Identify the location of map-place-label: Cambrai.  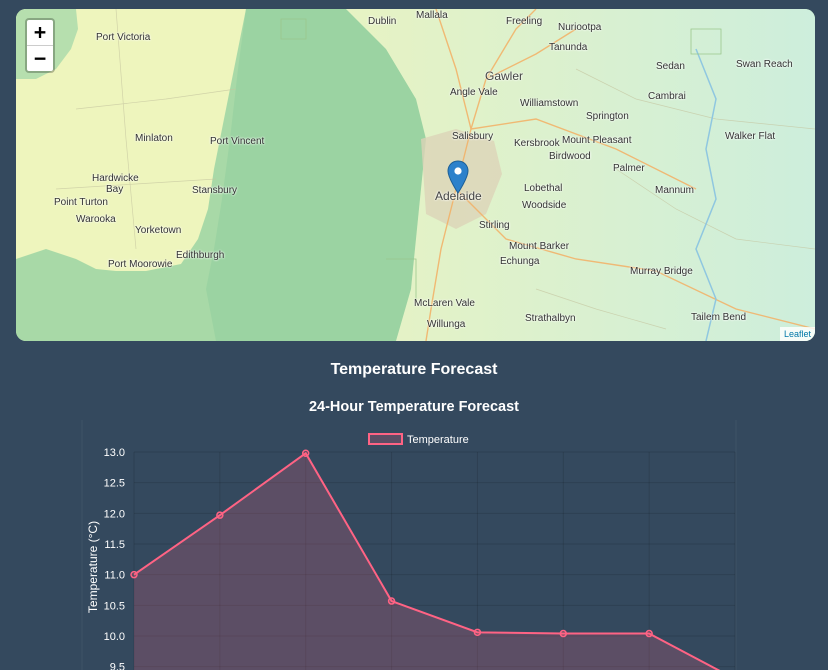
(667, 96).